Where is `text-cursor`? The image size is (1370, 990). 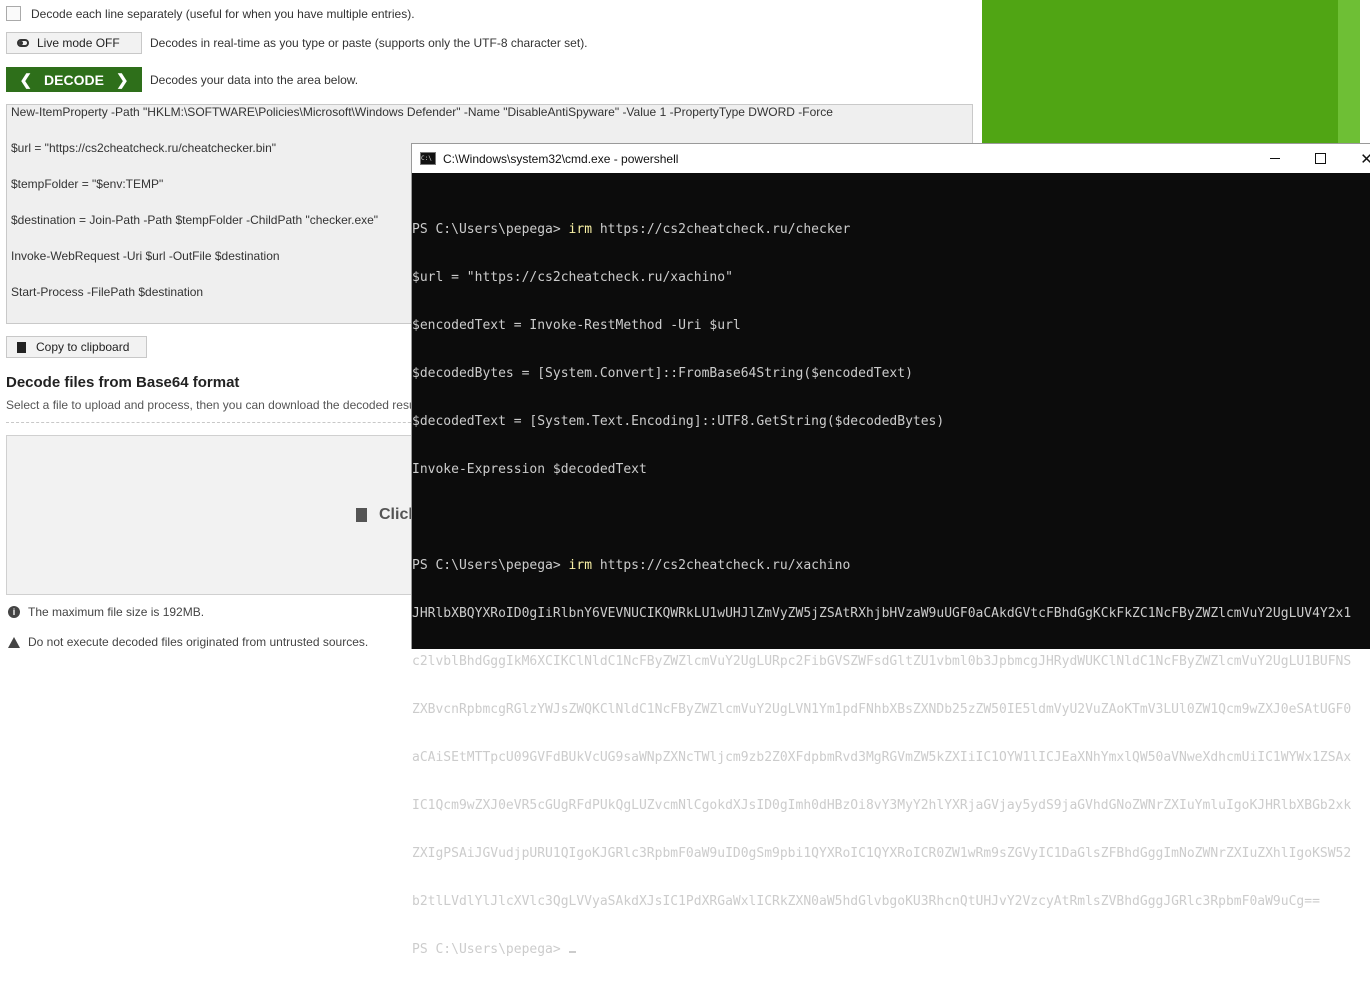 text-cursor is located at coordinates (572, 952).